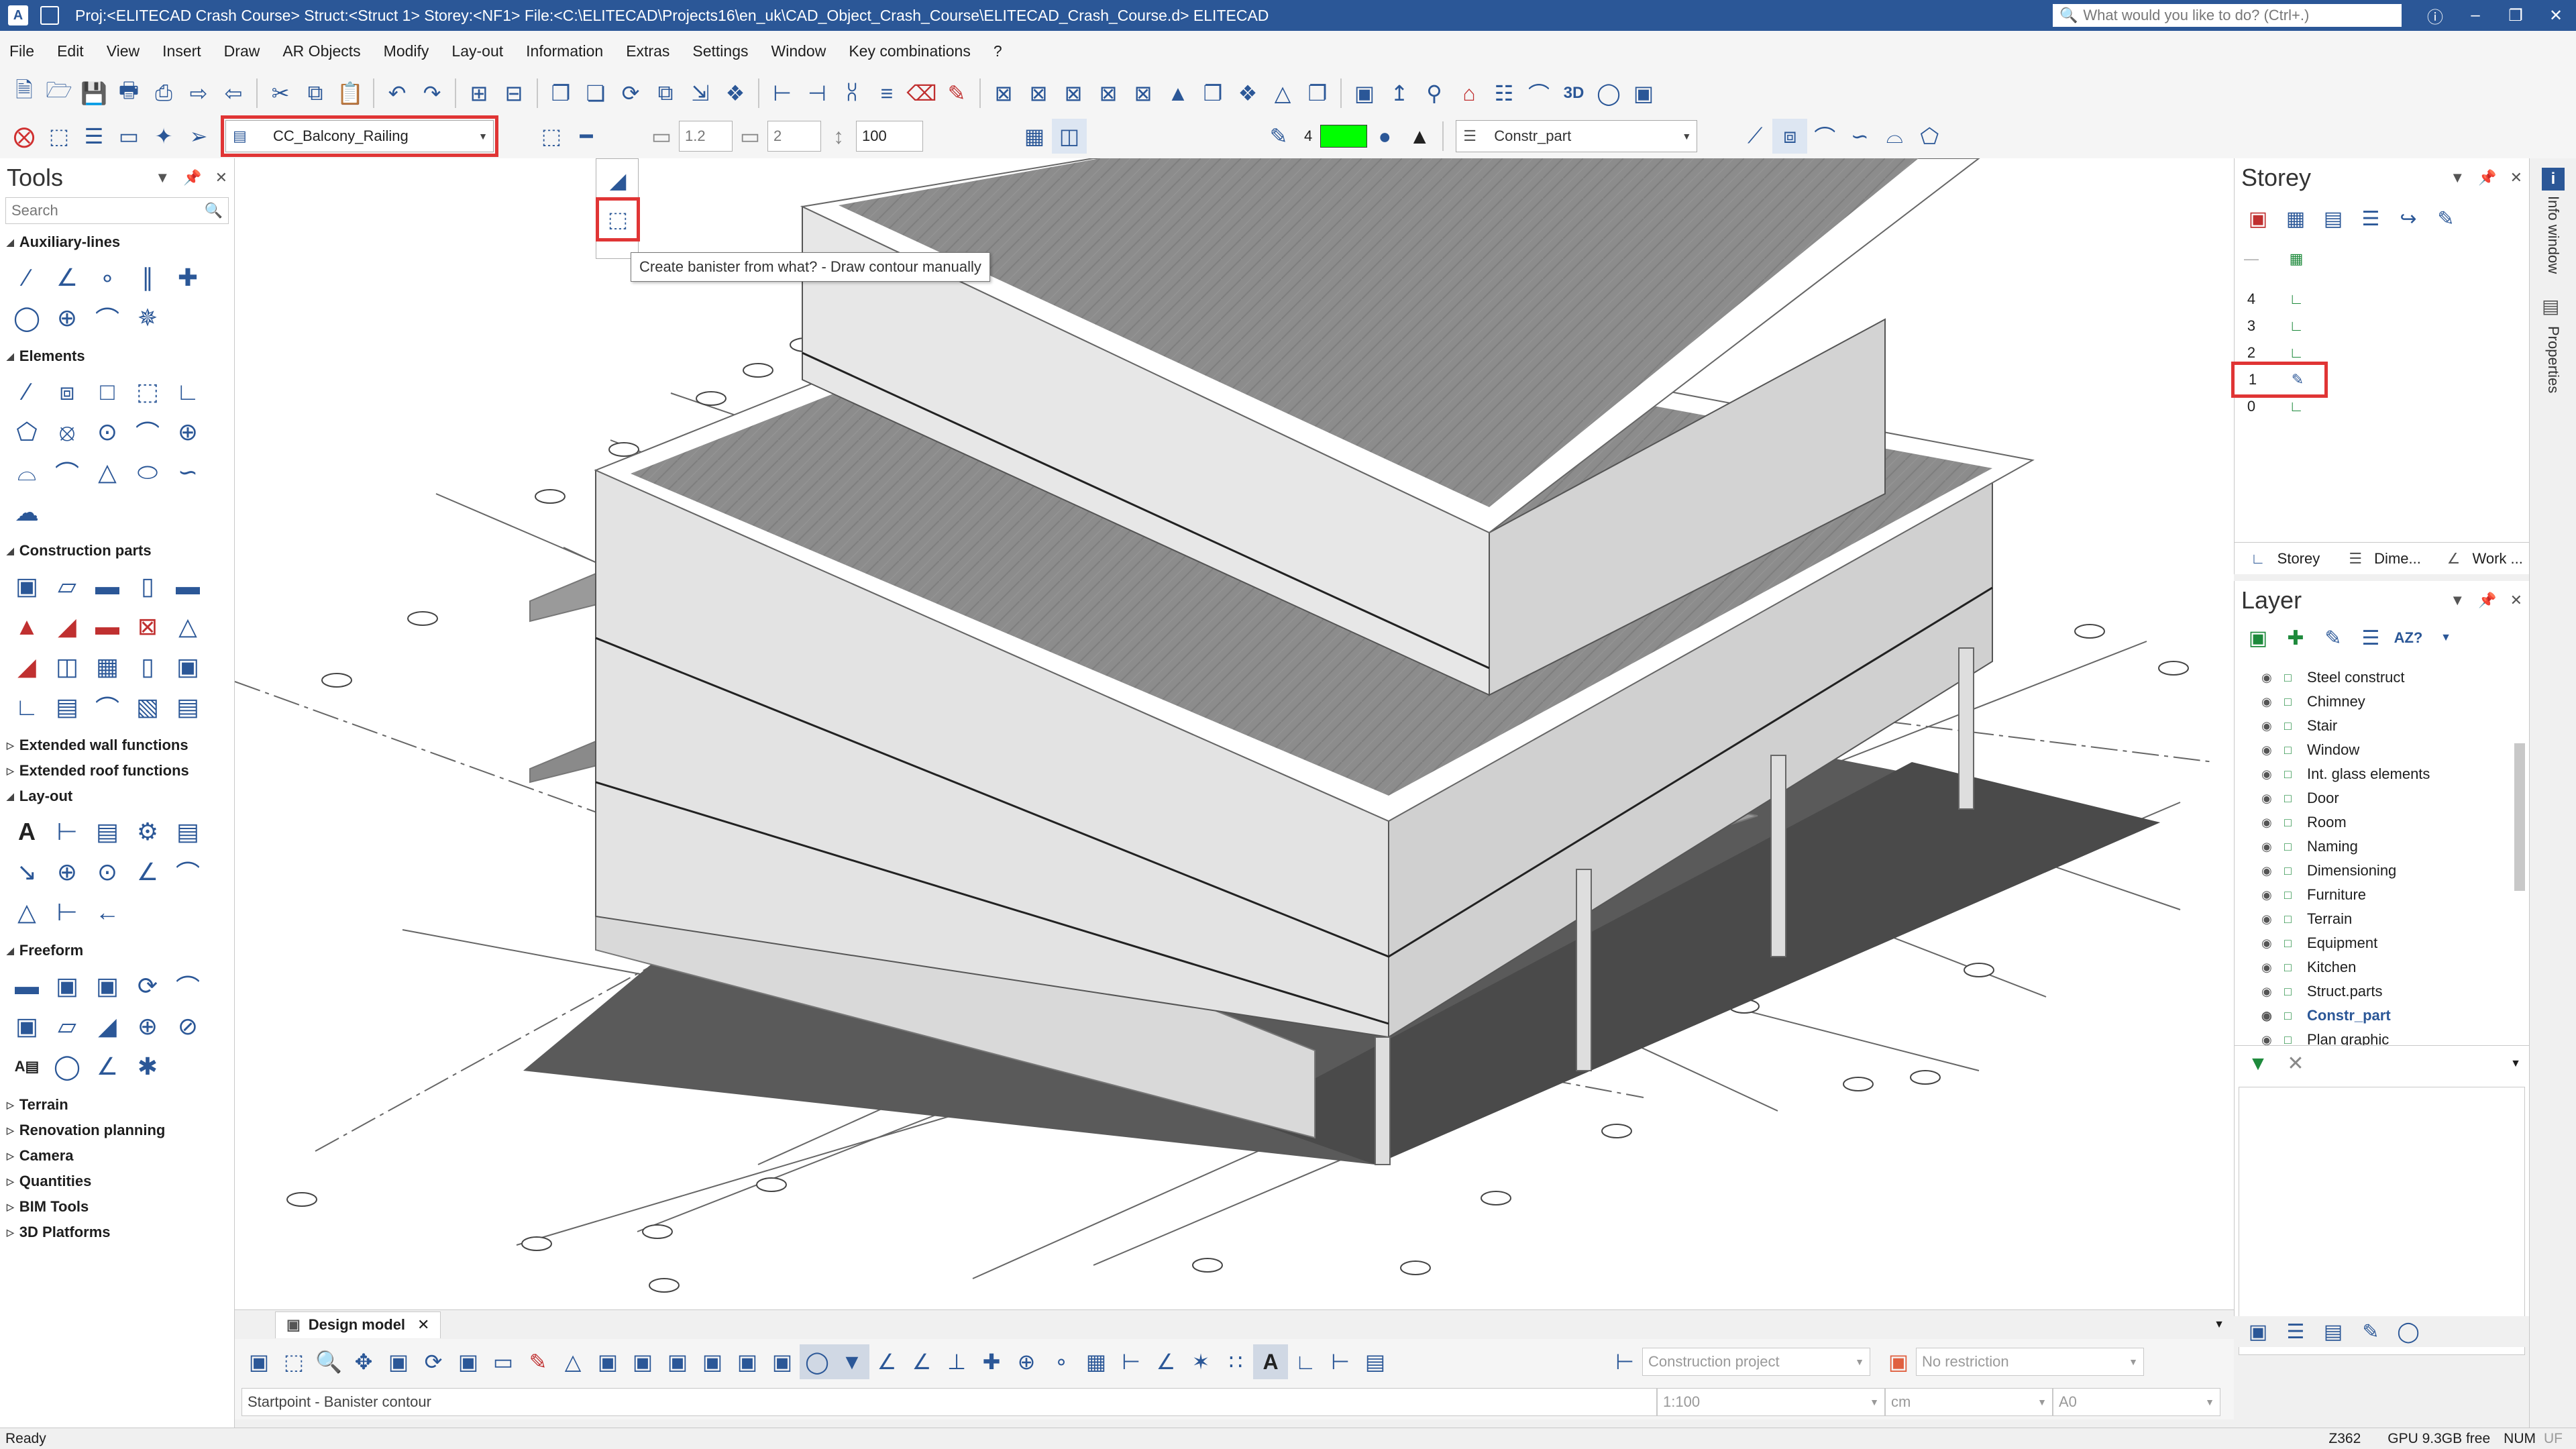 This screenshot has width=2576, height=1449. What do you see at coordinates (706, 136) in the screenshot?
I see `height-field: 1.2` at bounding box center [706, 136].